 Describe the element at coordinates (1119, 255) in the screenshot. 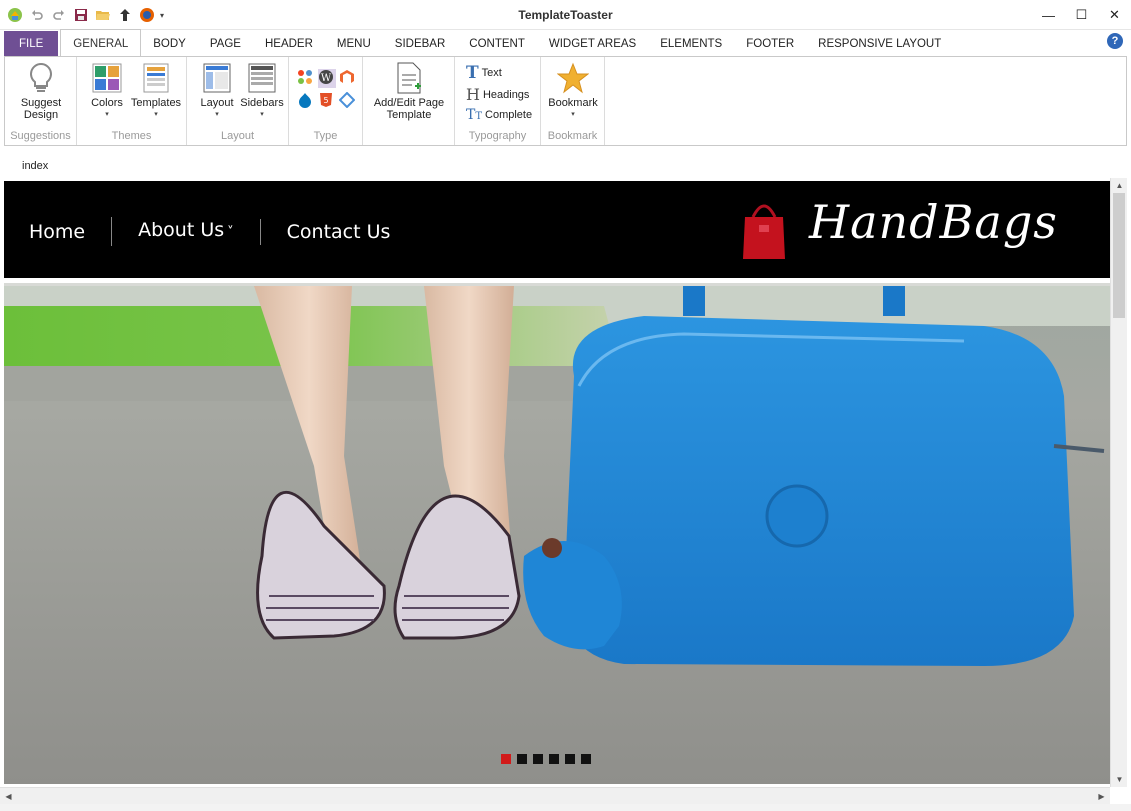

I see `vertical-scroll-thumb` at that location.